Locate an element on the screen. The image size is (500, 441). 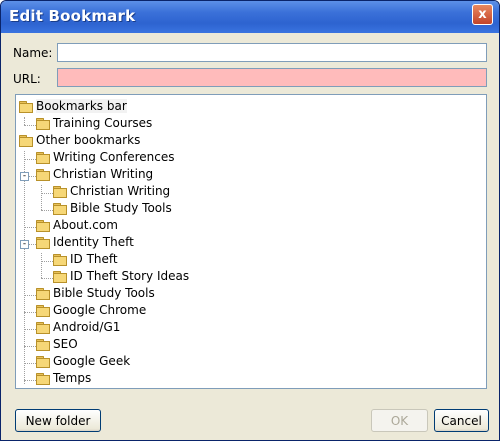
tree-item: Training Courses is located at coordinates (94, 122).